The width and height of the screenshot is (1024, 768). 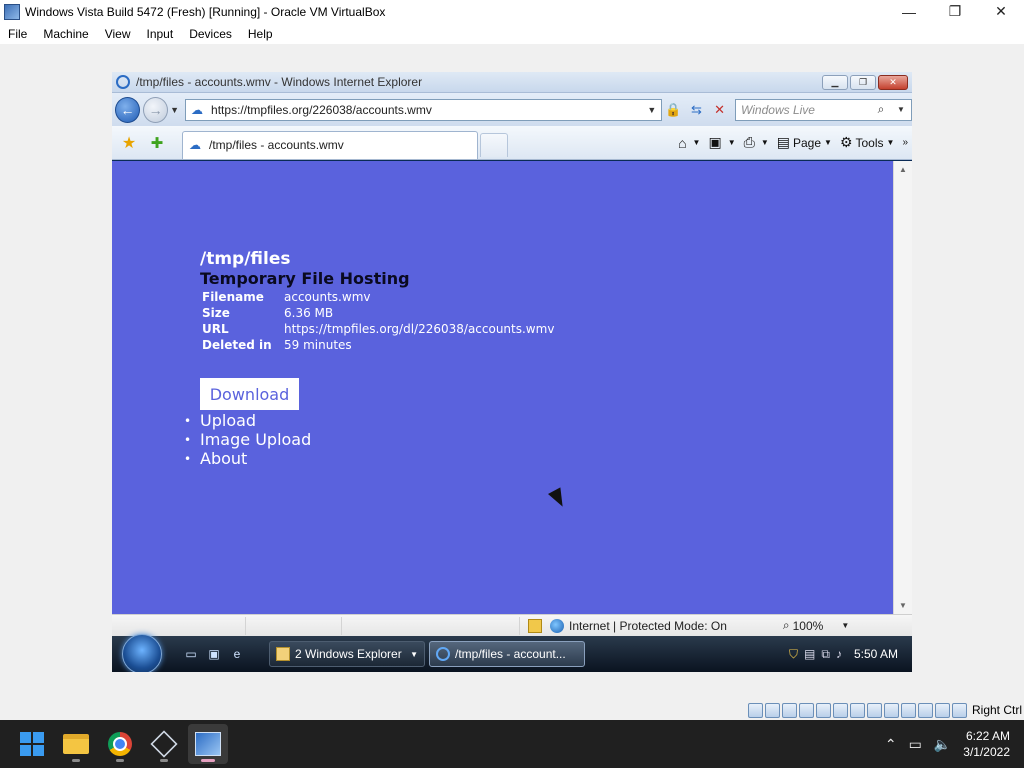 I want to click on minimize-button: —, so click(x=909, y=11).